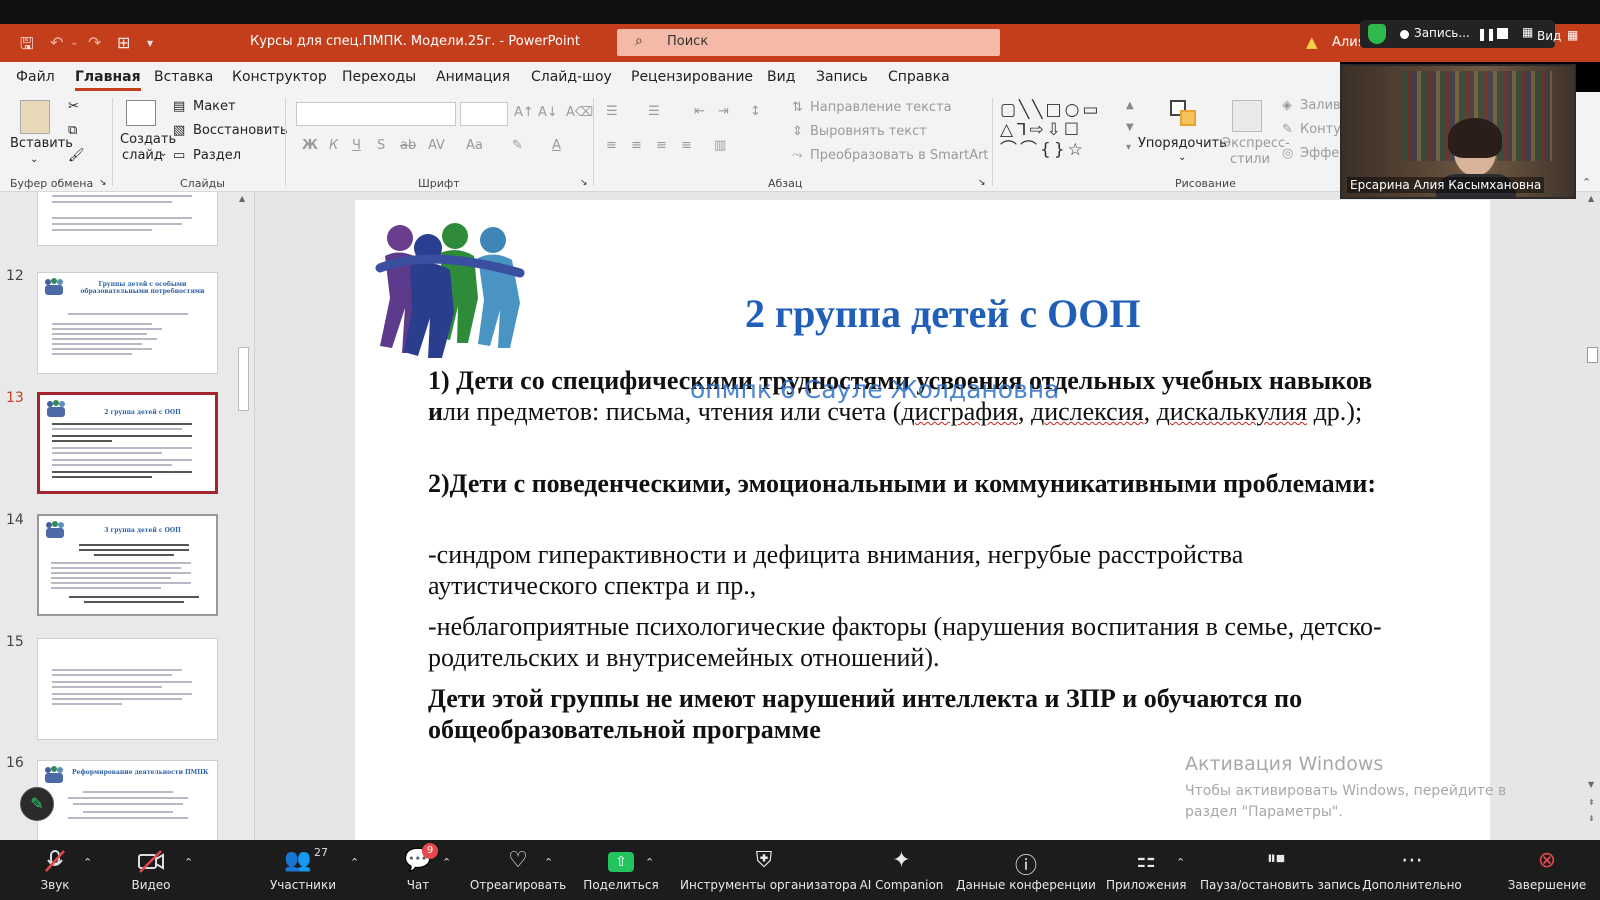 This screenshot has height=900, width=1600. Describe the element at coordinates (1182, 143) in the screenshot. I see `arrange-button: Упорядочить` at that location.